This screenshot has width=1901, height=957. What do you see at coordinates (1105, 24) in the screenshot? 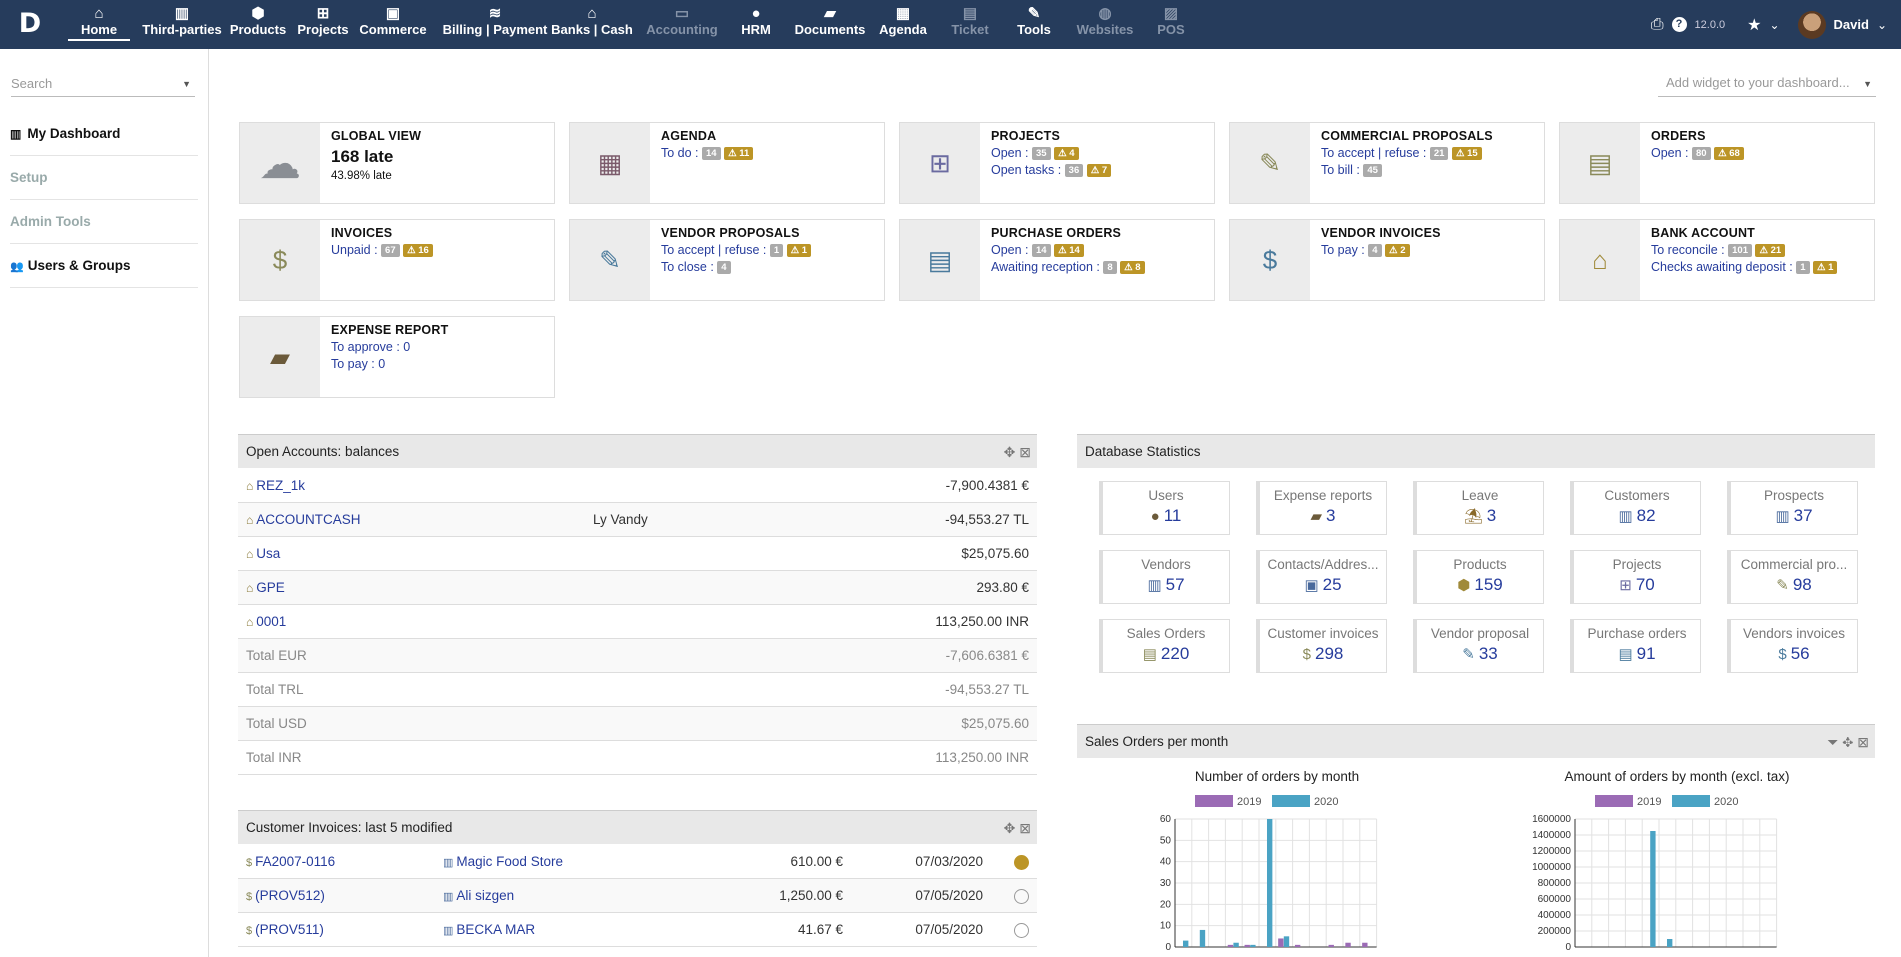
I see `menu-item-websites: ◍ Websites` at bounding box center [1105, 24].